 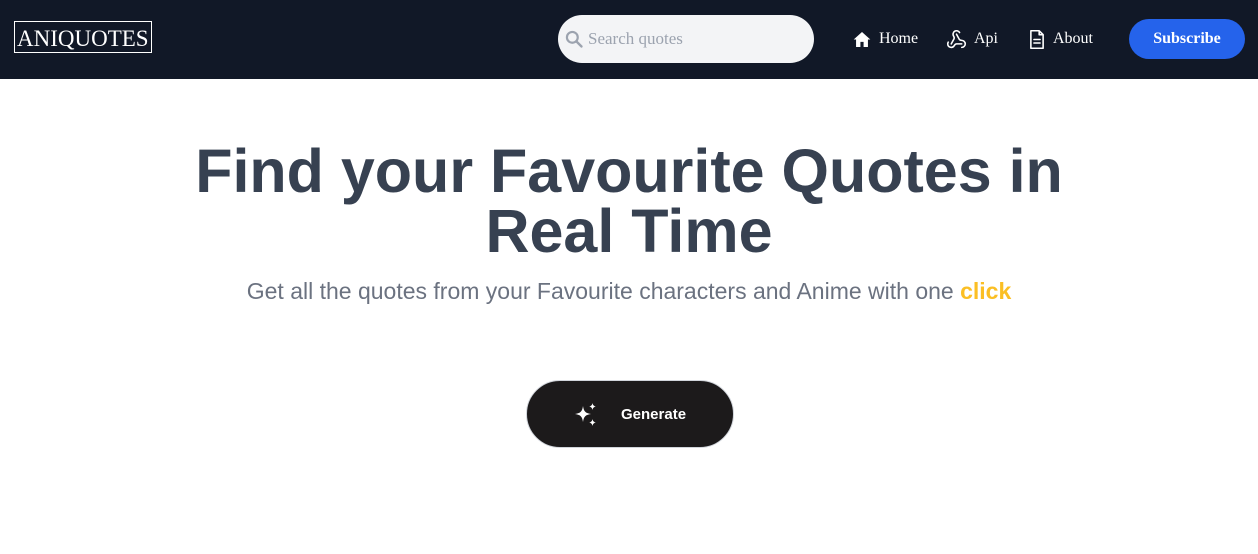 What do you see at coordinates (972, 39) in the screenshot?
I see `nav-api: Api` at bounding box center [972, 39].